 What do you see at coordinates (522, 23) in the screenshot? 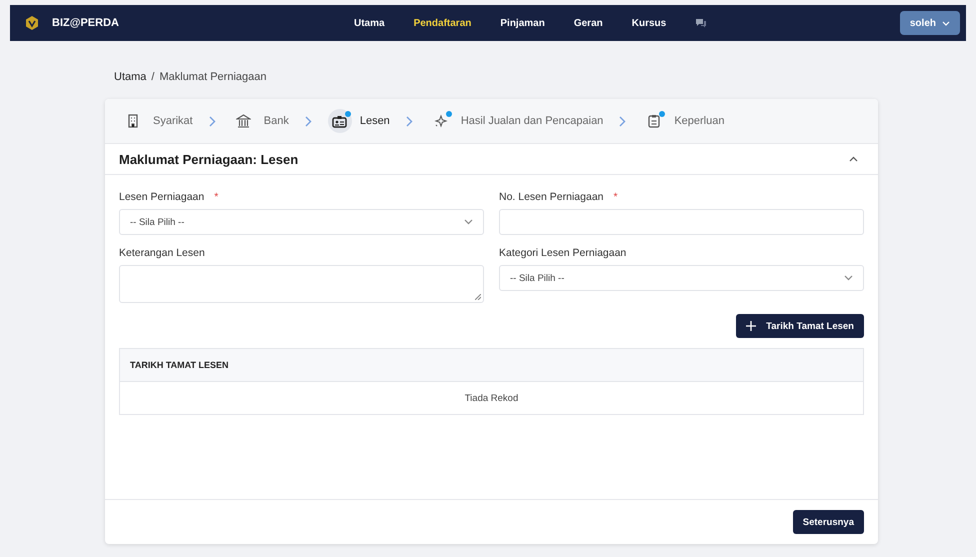
I see `nav-link: Pinjaman` at bounding box center [522, 23].